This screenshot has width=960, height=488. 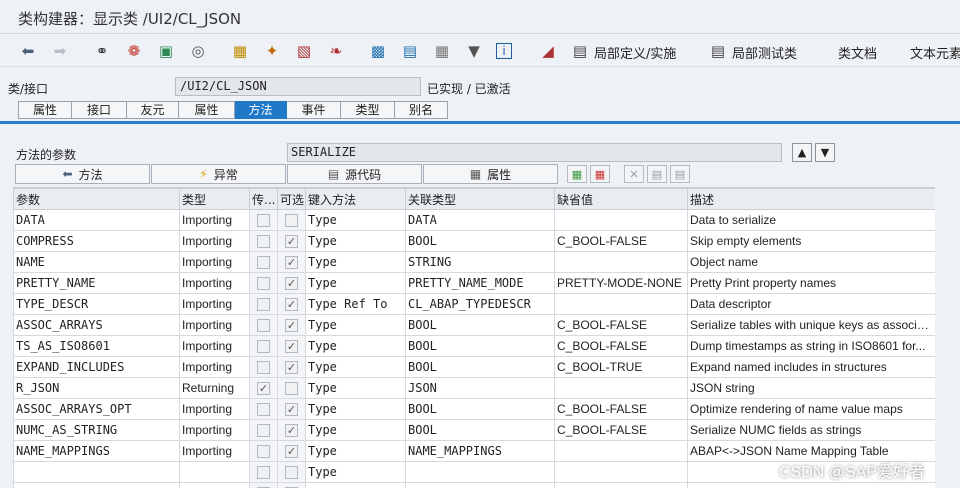 What do you see at coordinates (480, 199) in the screenshot?
I see `column-header-associated-type: 关联类型` at bounding box center [480, 199].